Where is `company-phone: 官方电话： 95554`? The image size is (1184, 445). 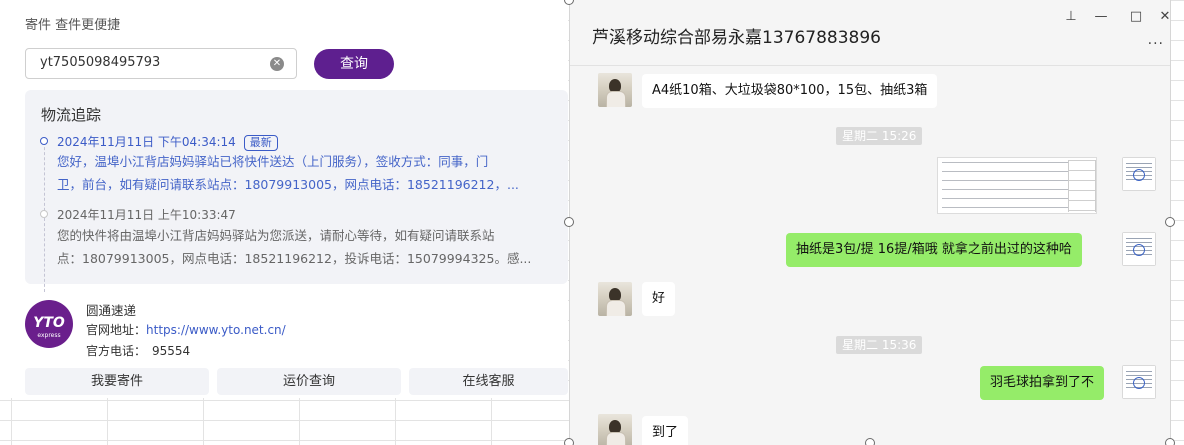 company-phone: 官方电话： 95554 is located at coordinates (138, 350).